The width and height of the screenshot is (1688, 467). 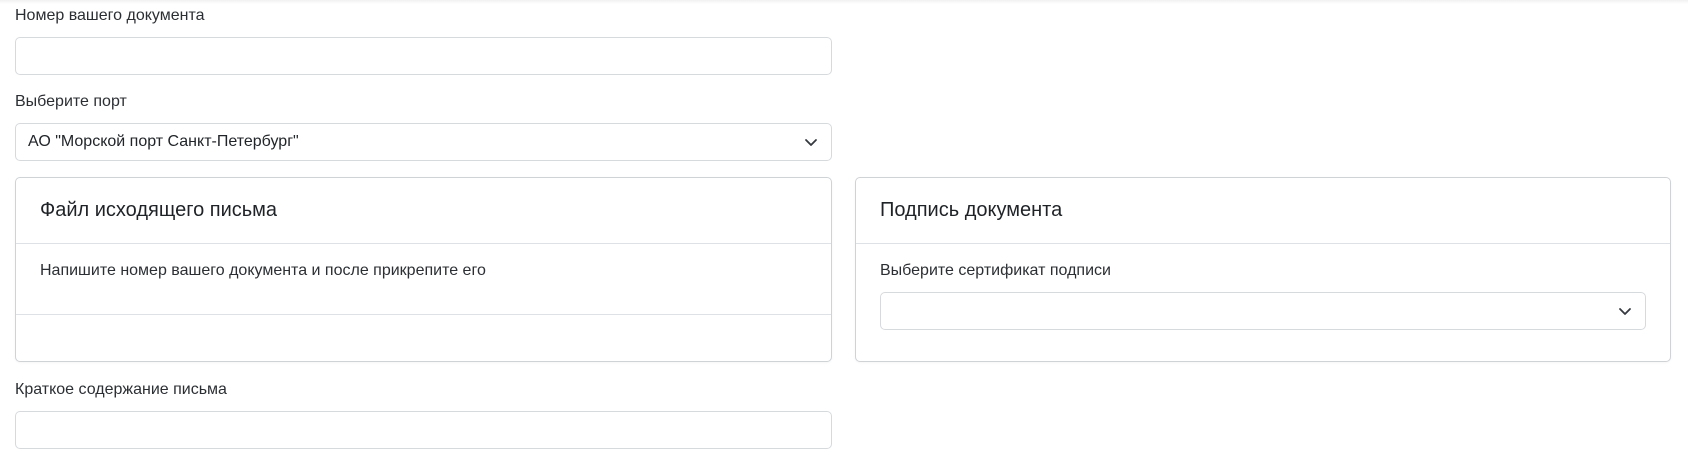 What do you see at coordinates (423, 142) in the screenshot?
I see `port-select: АО "Морской порт Санкт-Петербург"` at bounding box center [423, 142].